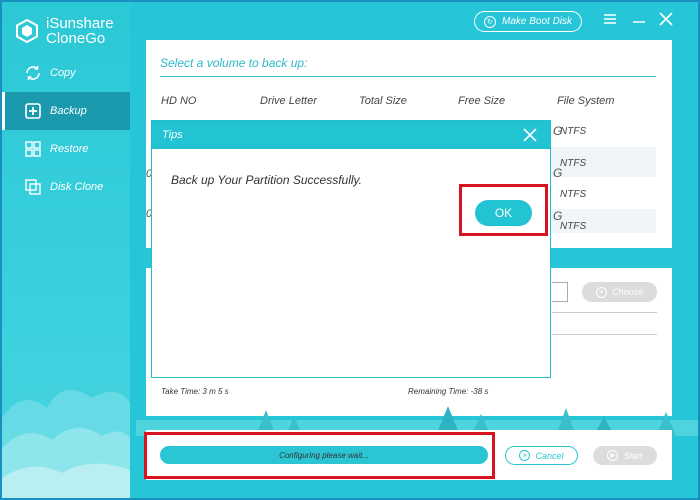 This screenshot has height=500, width=700. I want to click on cancel-button: × Cancel, so click(541, 455).